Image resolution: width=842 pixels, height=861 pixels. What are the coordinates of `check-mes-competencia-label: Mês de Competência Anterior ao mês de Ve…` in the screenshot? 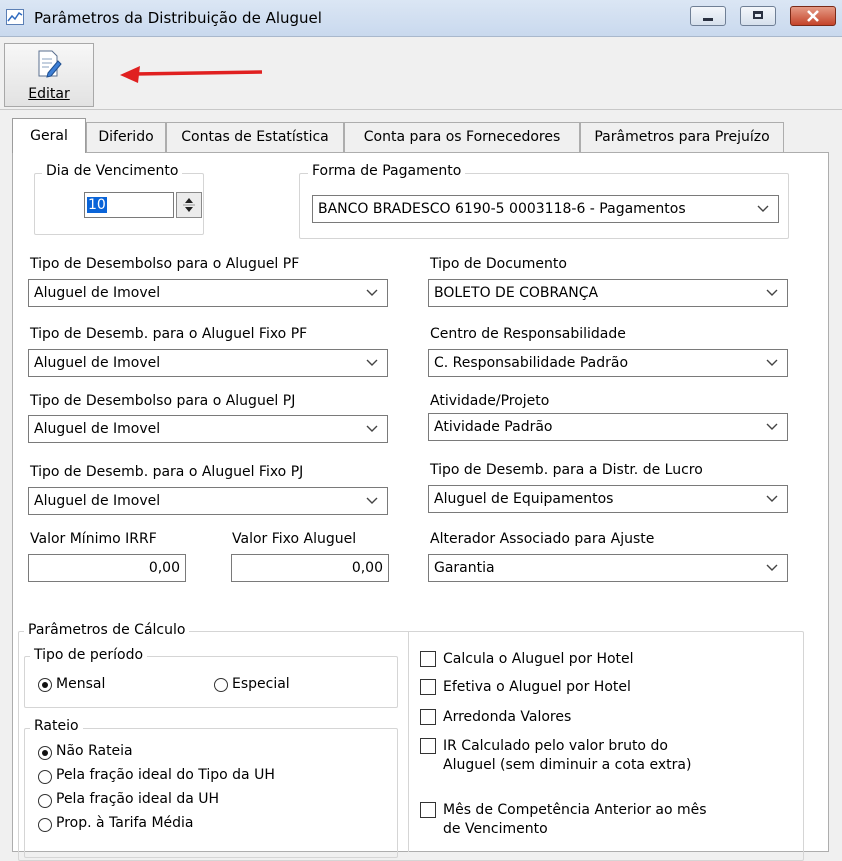 It's located at (575, 819).